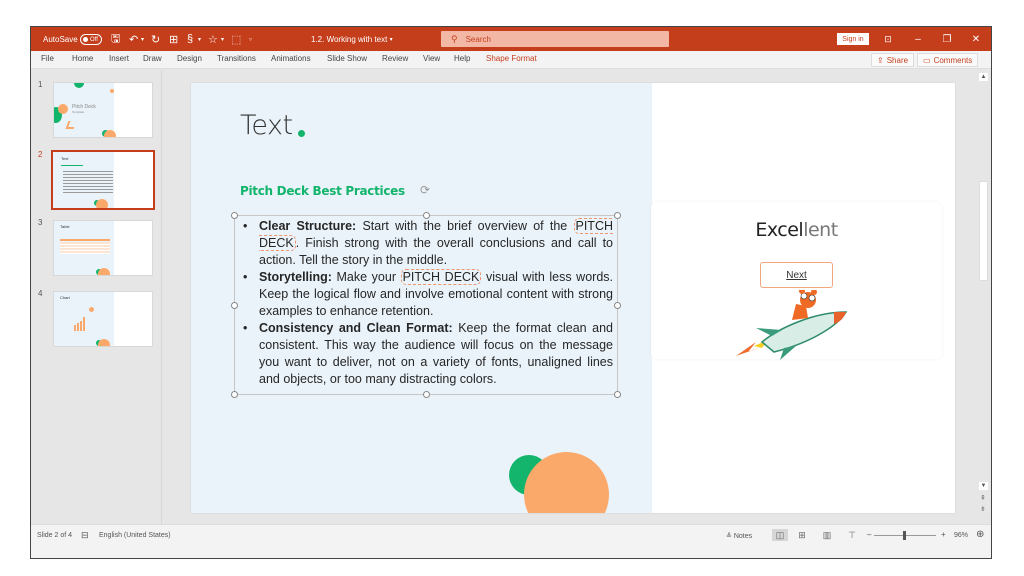  I want to click on autosave-toggle: Off, so click(91, 39).